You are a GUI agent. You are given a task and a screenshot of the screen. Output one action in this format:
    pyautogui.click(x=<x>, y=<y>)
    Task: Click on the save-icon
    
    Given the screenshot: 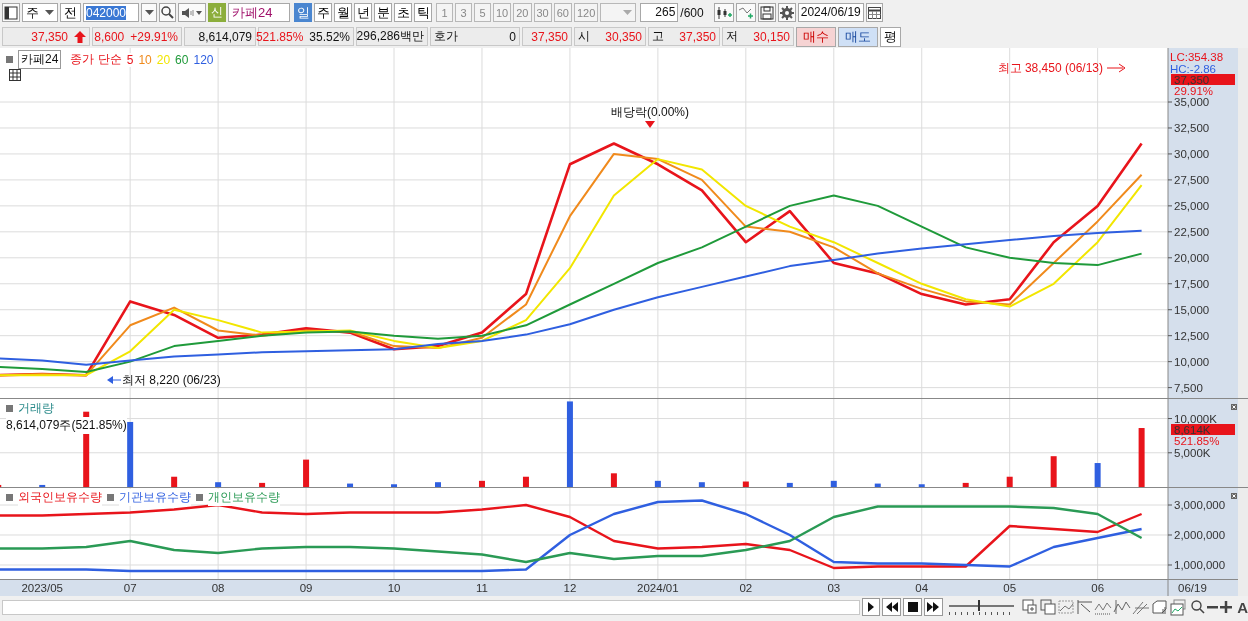 What is the action you would take?
    pyautogui.click(x=766, y=12)
    